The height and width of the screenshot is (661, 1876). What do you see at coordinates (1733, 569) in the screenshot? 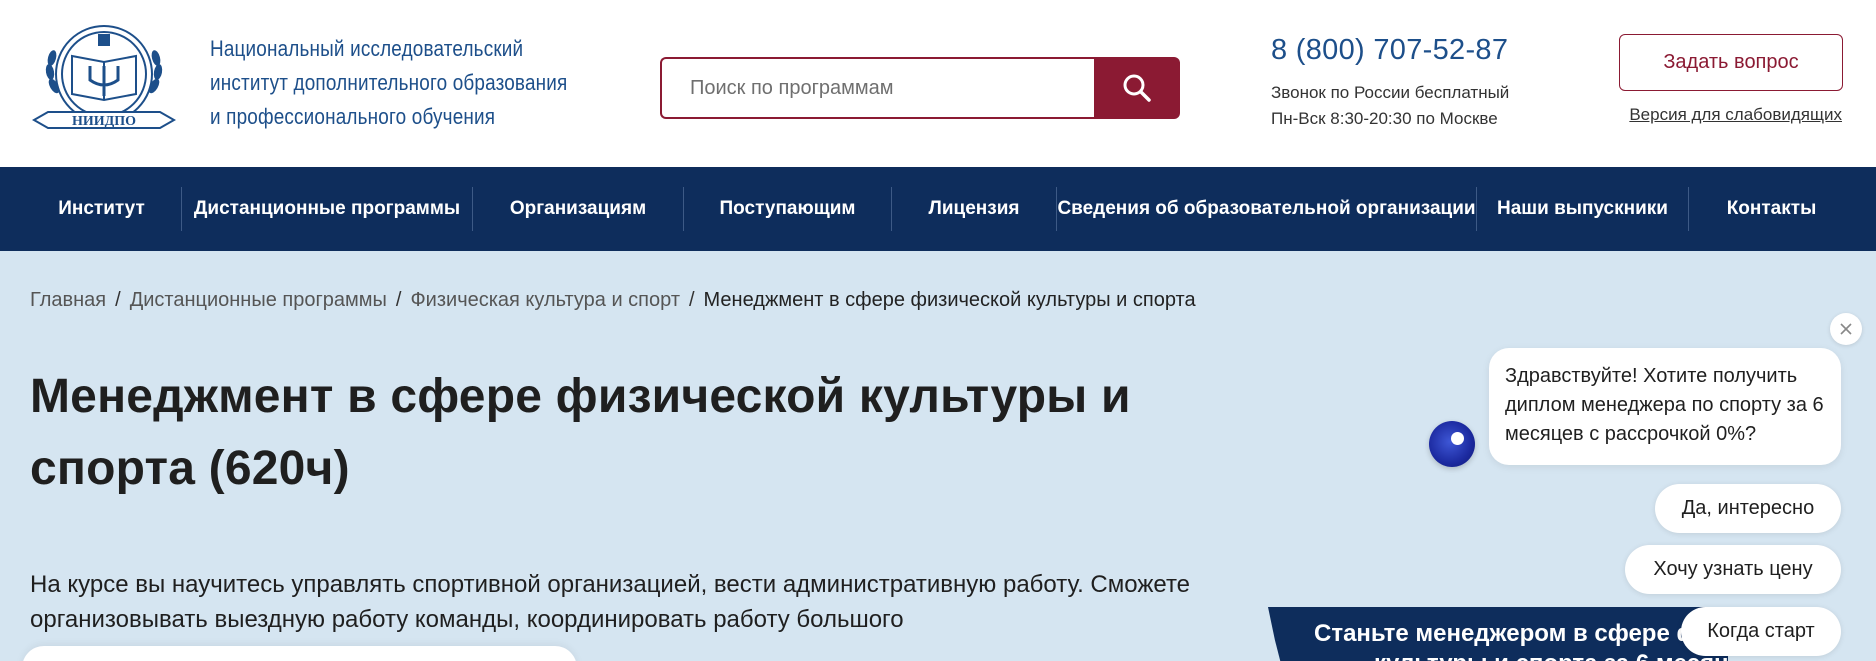
I see `chat-option-price: Хочу узнать цену` at bounding box center [1733, 569].